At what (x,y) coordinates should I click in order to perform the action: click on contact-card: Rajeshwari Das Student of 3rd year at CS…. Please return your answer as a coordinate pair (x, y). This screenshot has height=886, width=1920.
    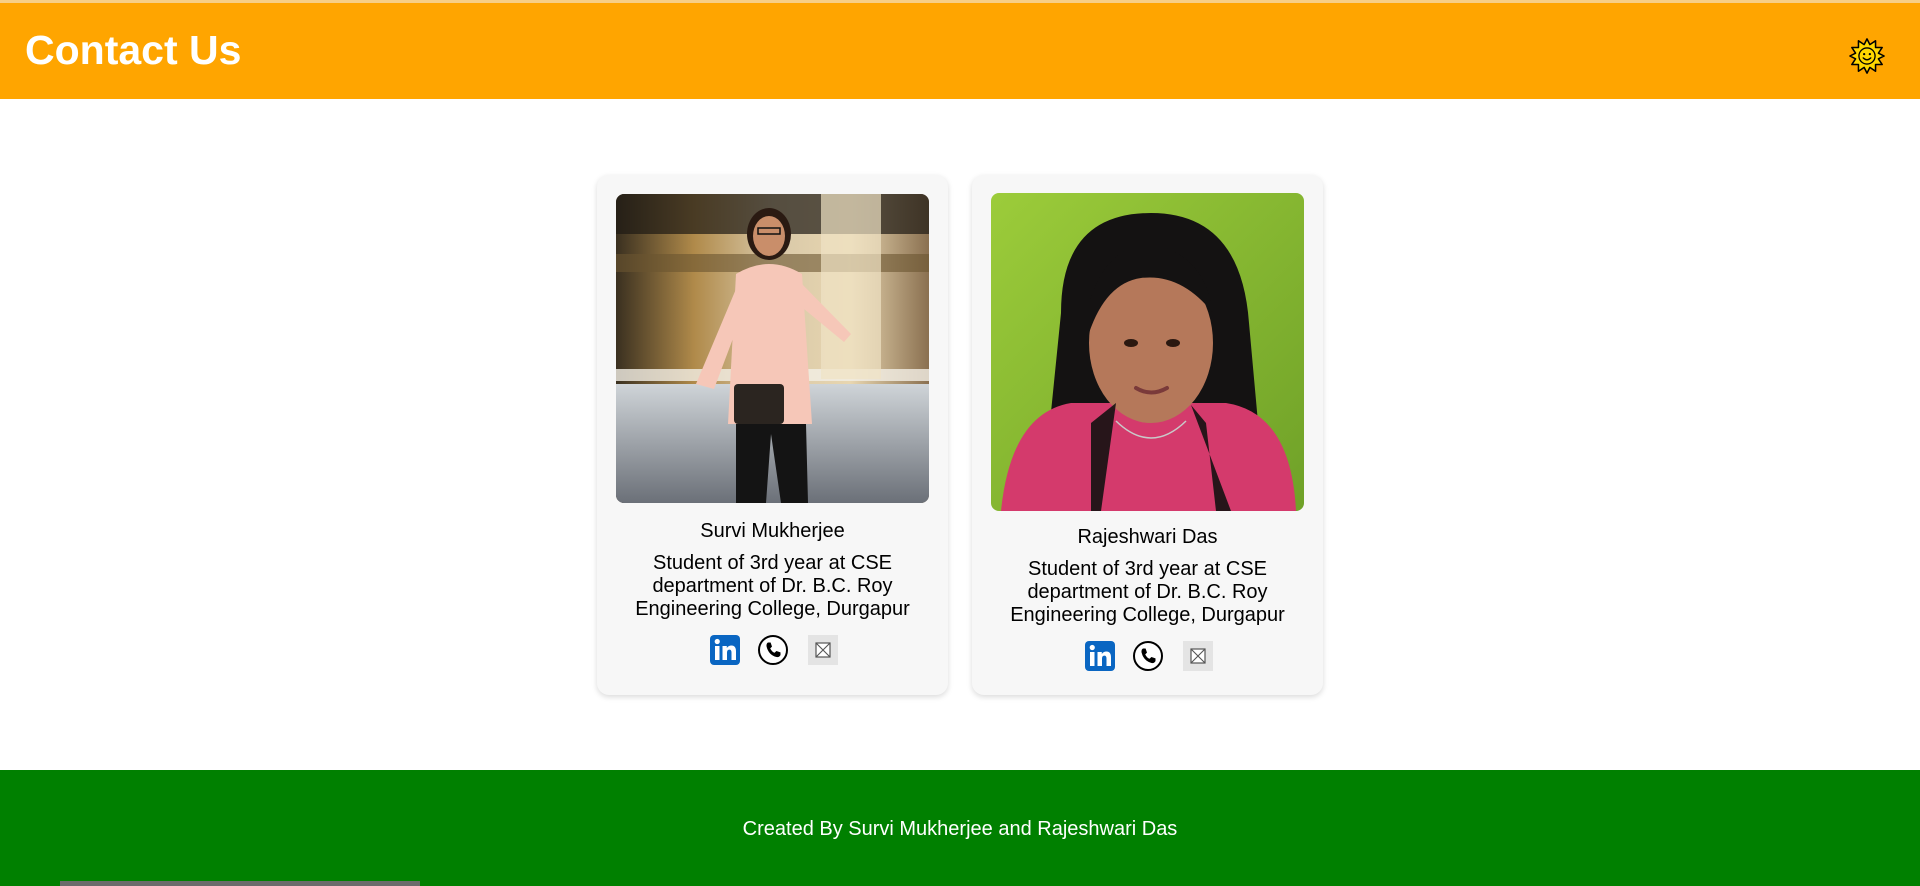
    Looking at the image, I should click on (1147, 435).